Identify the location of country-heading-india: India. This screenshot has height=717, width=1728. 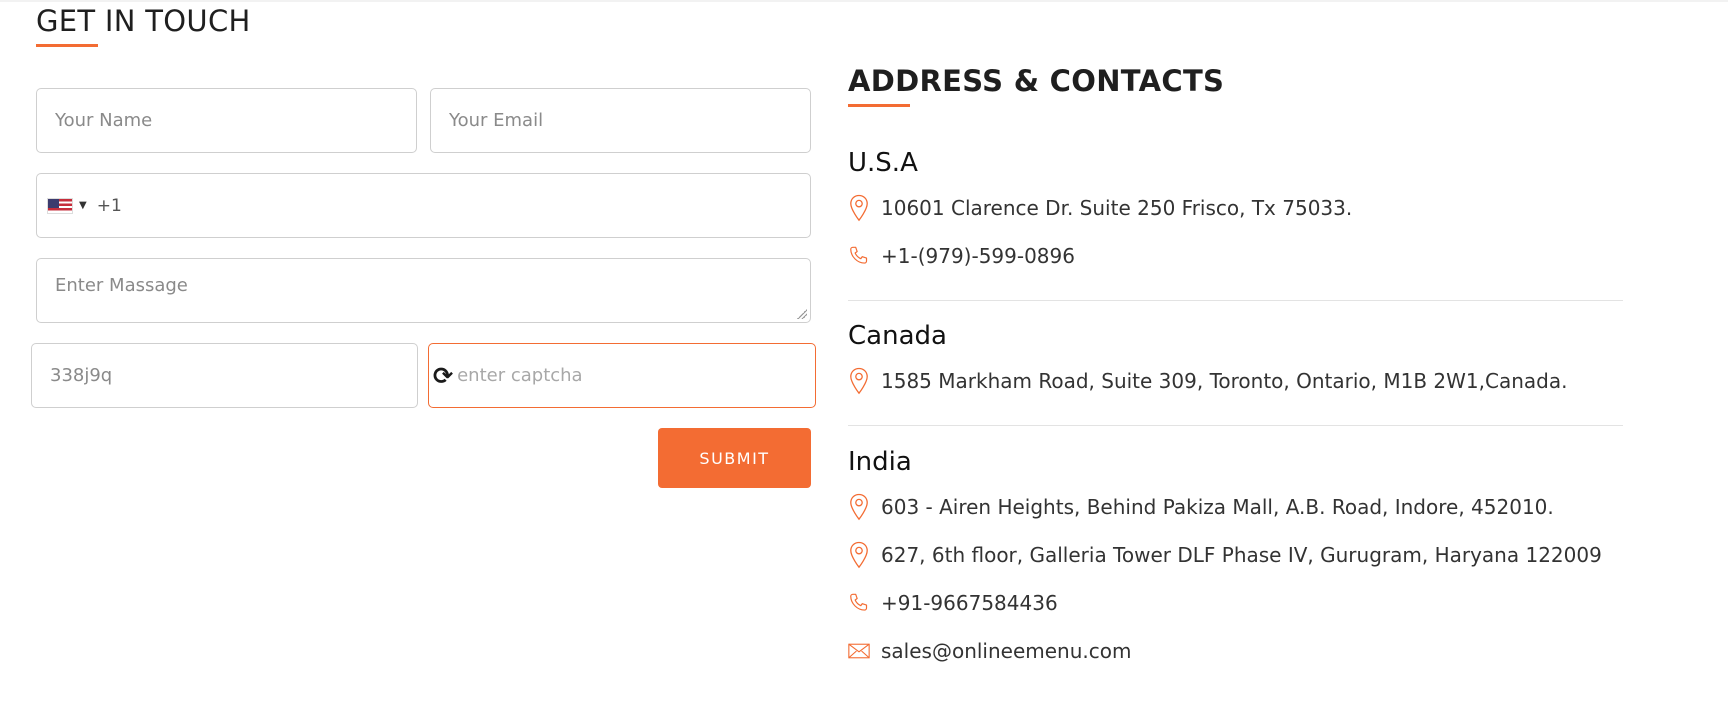
(880, 462).